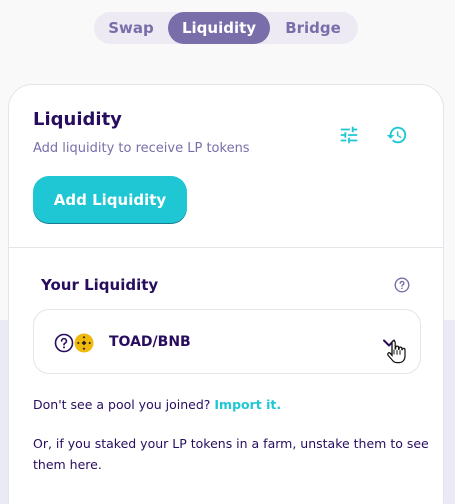 This screenshot has height=504, width=455. I want to click on missing-pool-note: Don't see a pool you joined? Import it., so click(157, 404).